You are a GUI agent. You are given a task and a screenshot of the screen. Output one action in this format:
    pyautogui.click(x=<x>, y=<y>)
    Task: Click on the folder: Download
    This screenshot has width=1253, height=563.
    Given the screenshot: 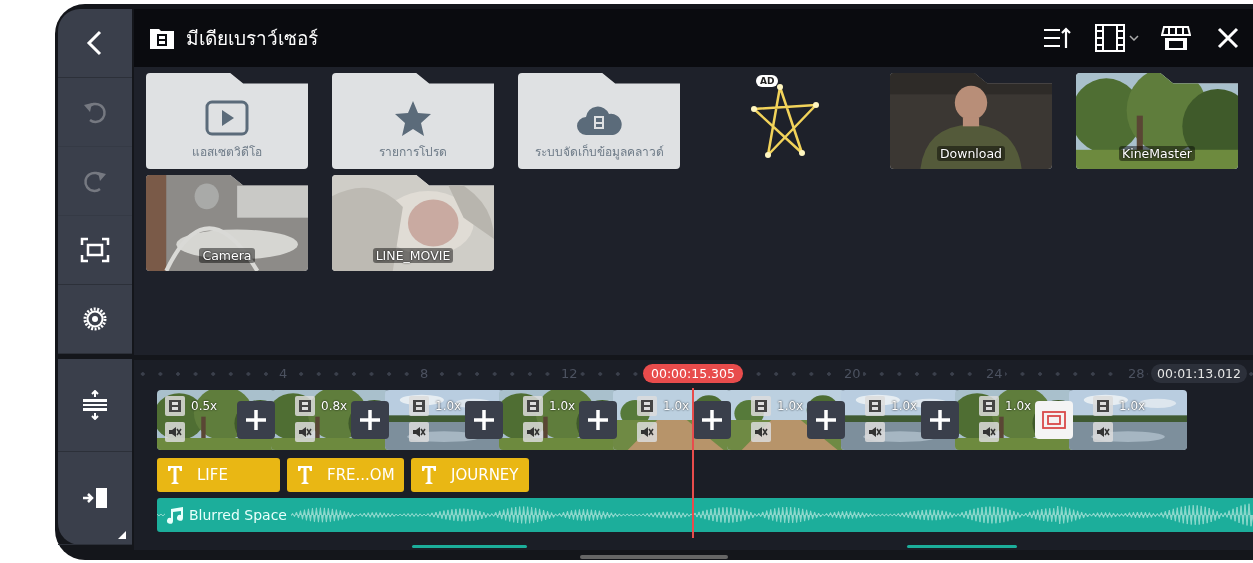 What is the action you would take?
    pyautogui.click(x=971, y=121)
    